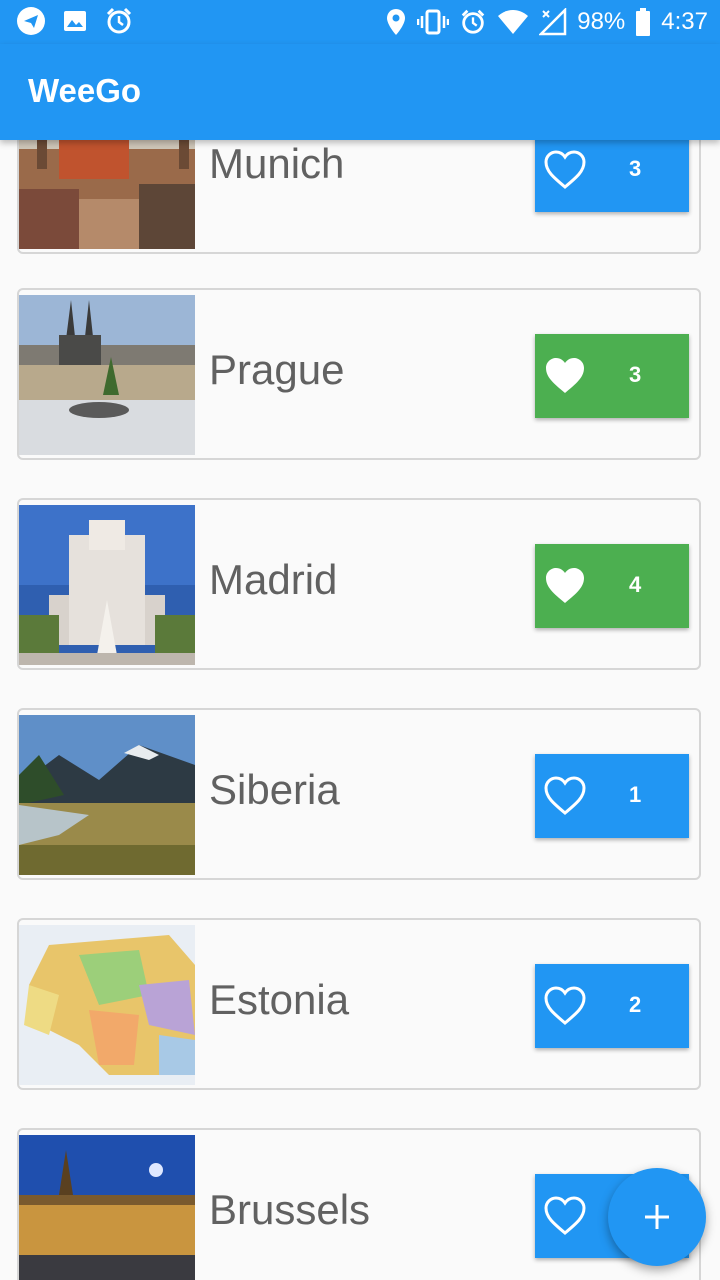 The width and height of the screenshot is (720, 1280). What do you see at coordinates (396, 22) in the screenshot?
I see `location-icon` at bounding box center [396, 22].